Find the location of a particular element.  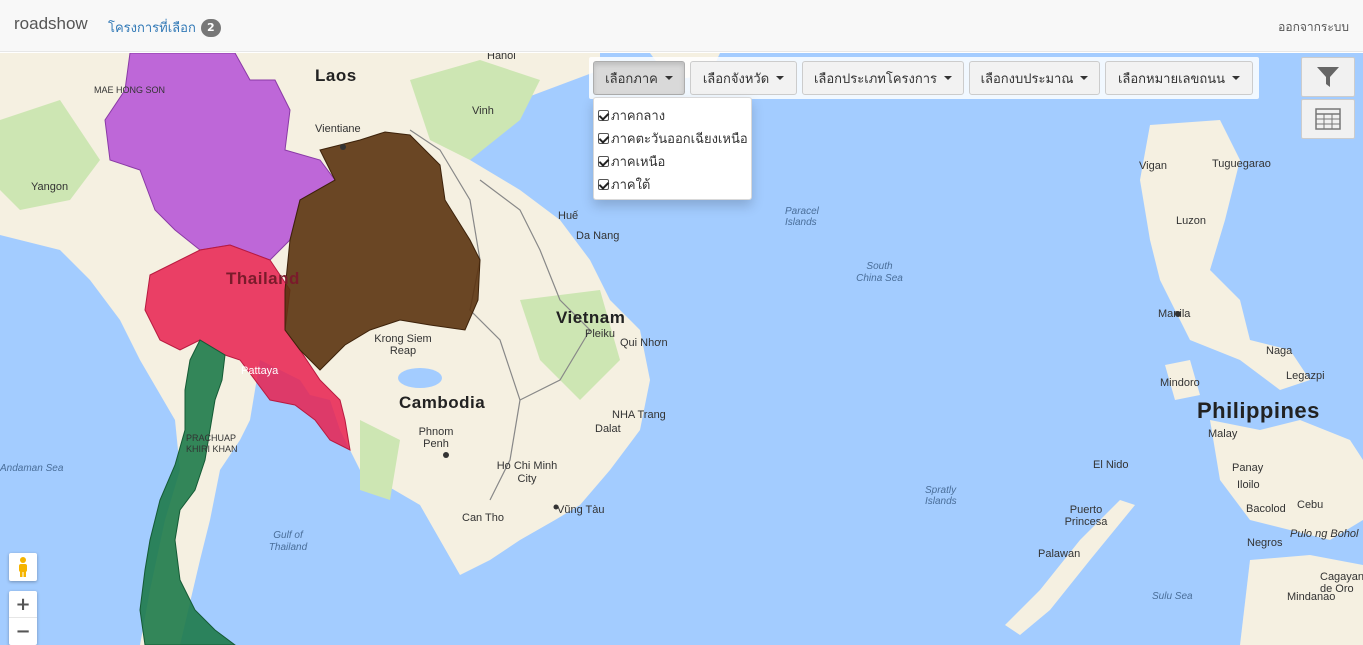

map-label-prachuap: PRACHUAP KHIRI KHAN is located at coordinates (212, 443).